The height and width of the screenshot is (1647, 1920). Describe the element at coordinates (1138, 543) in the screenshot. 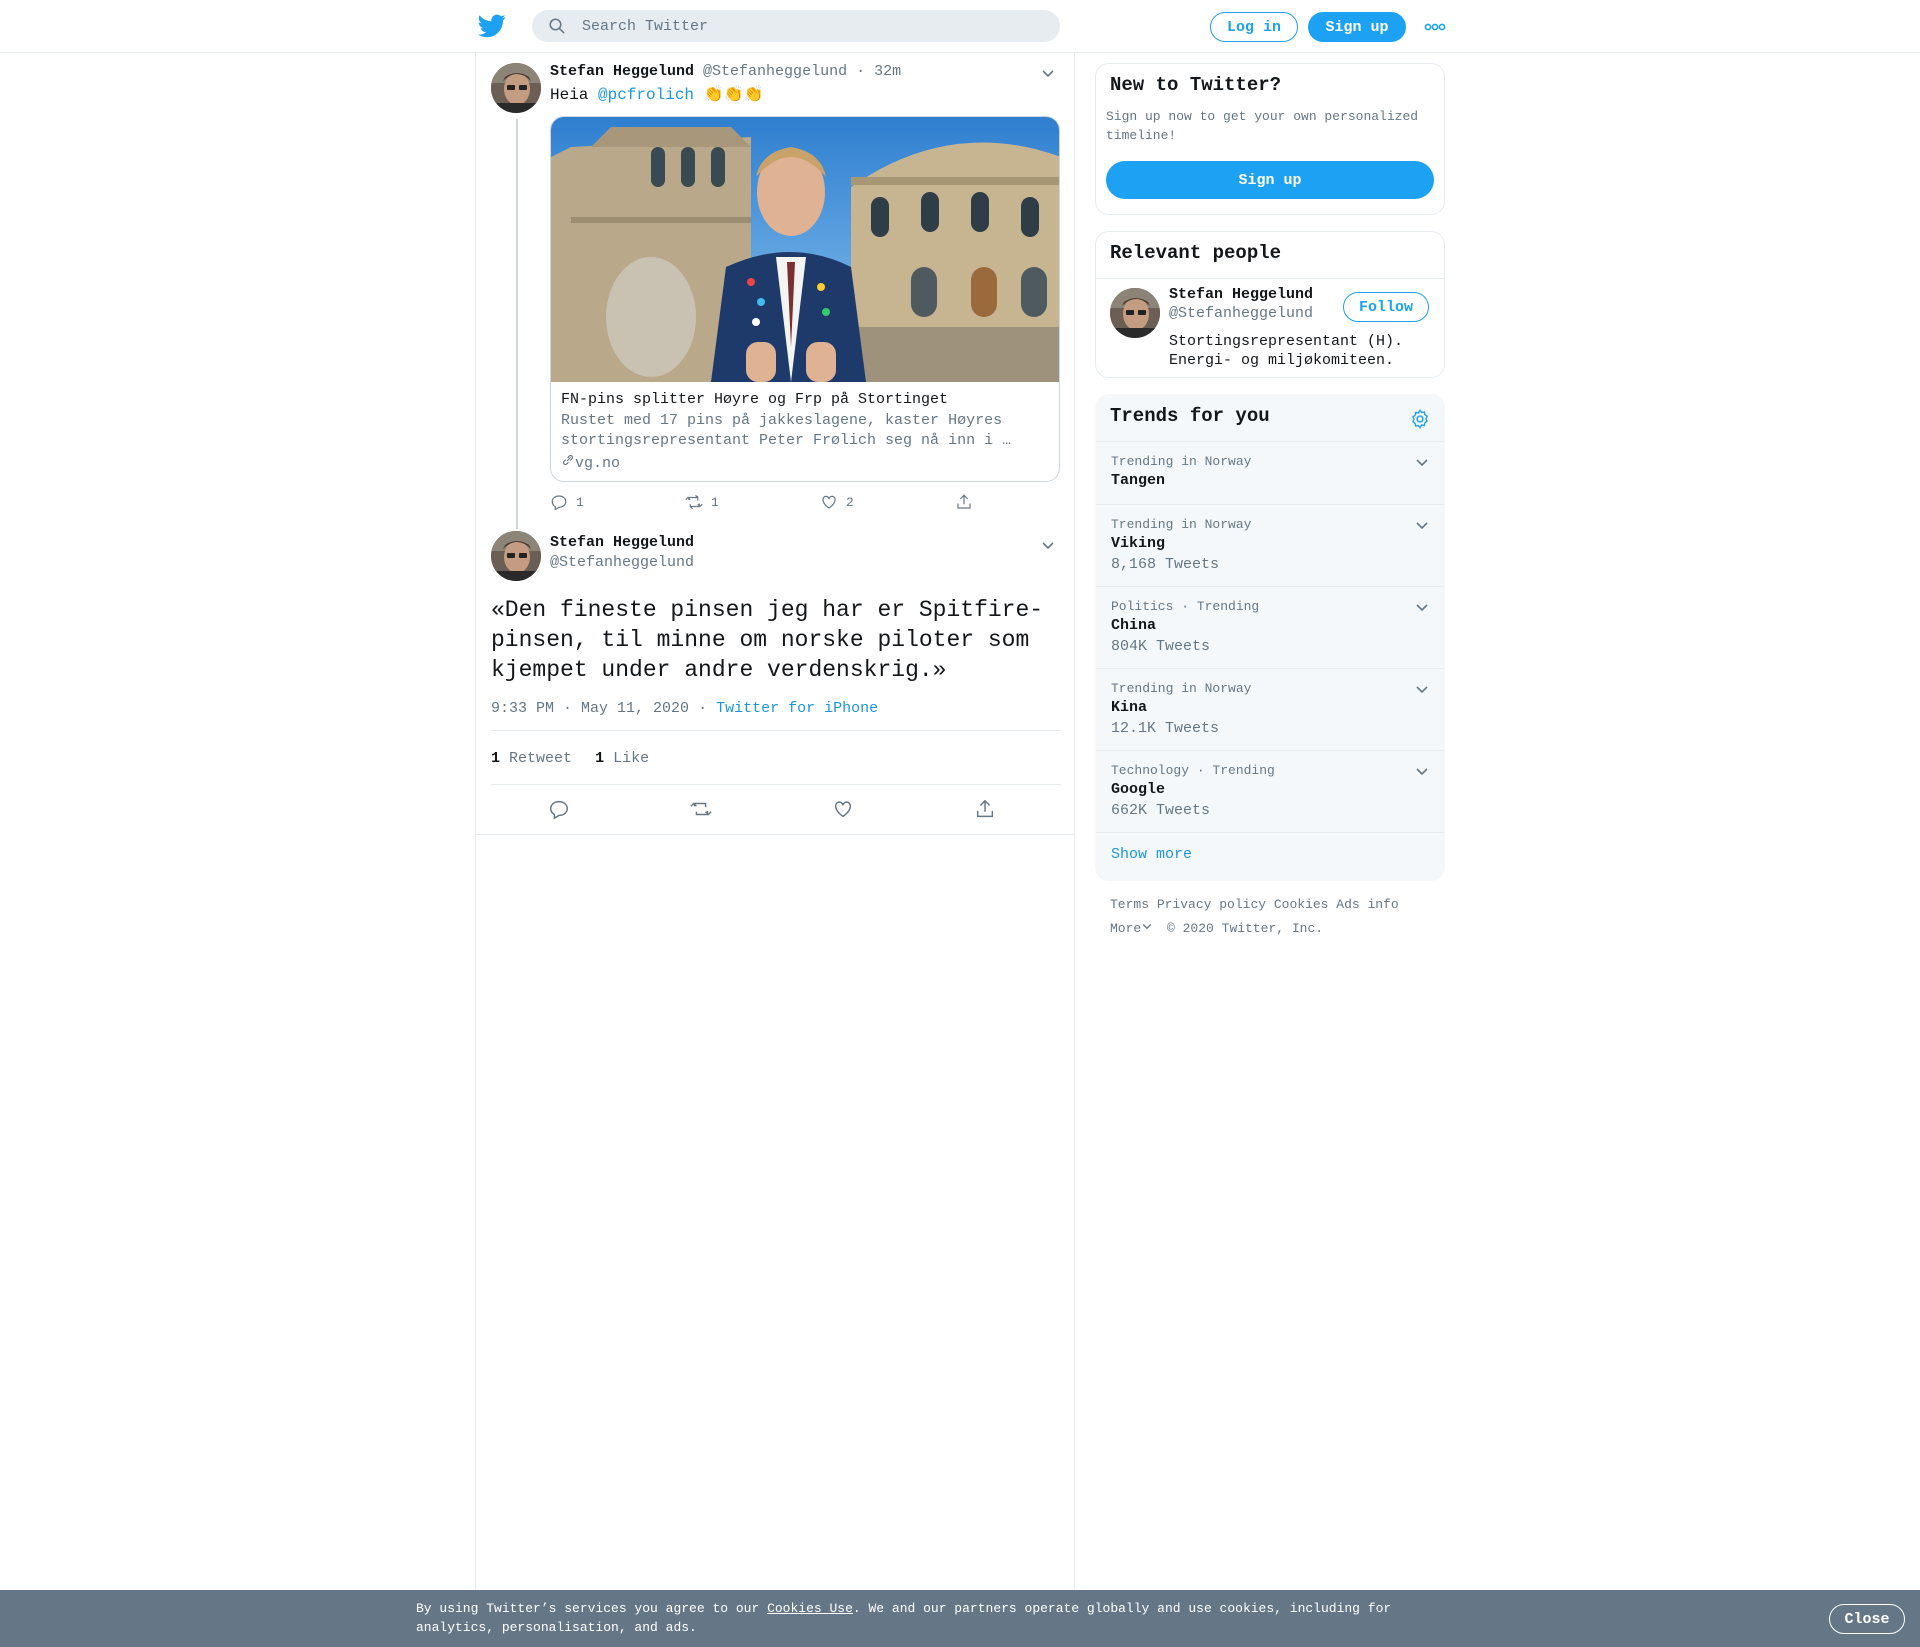

I see `trend-name: Viking` at that location.